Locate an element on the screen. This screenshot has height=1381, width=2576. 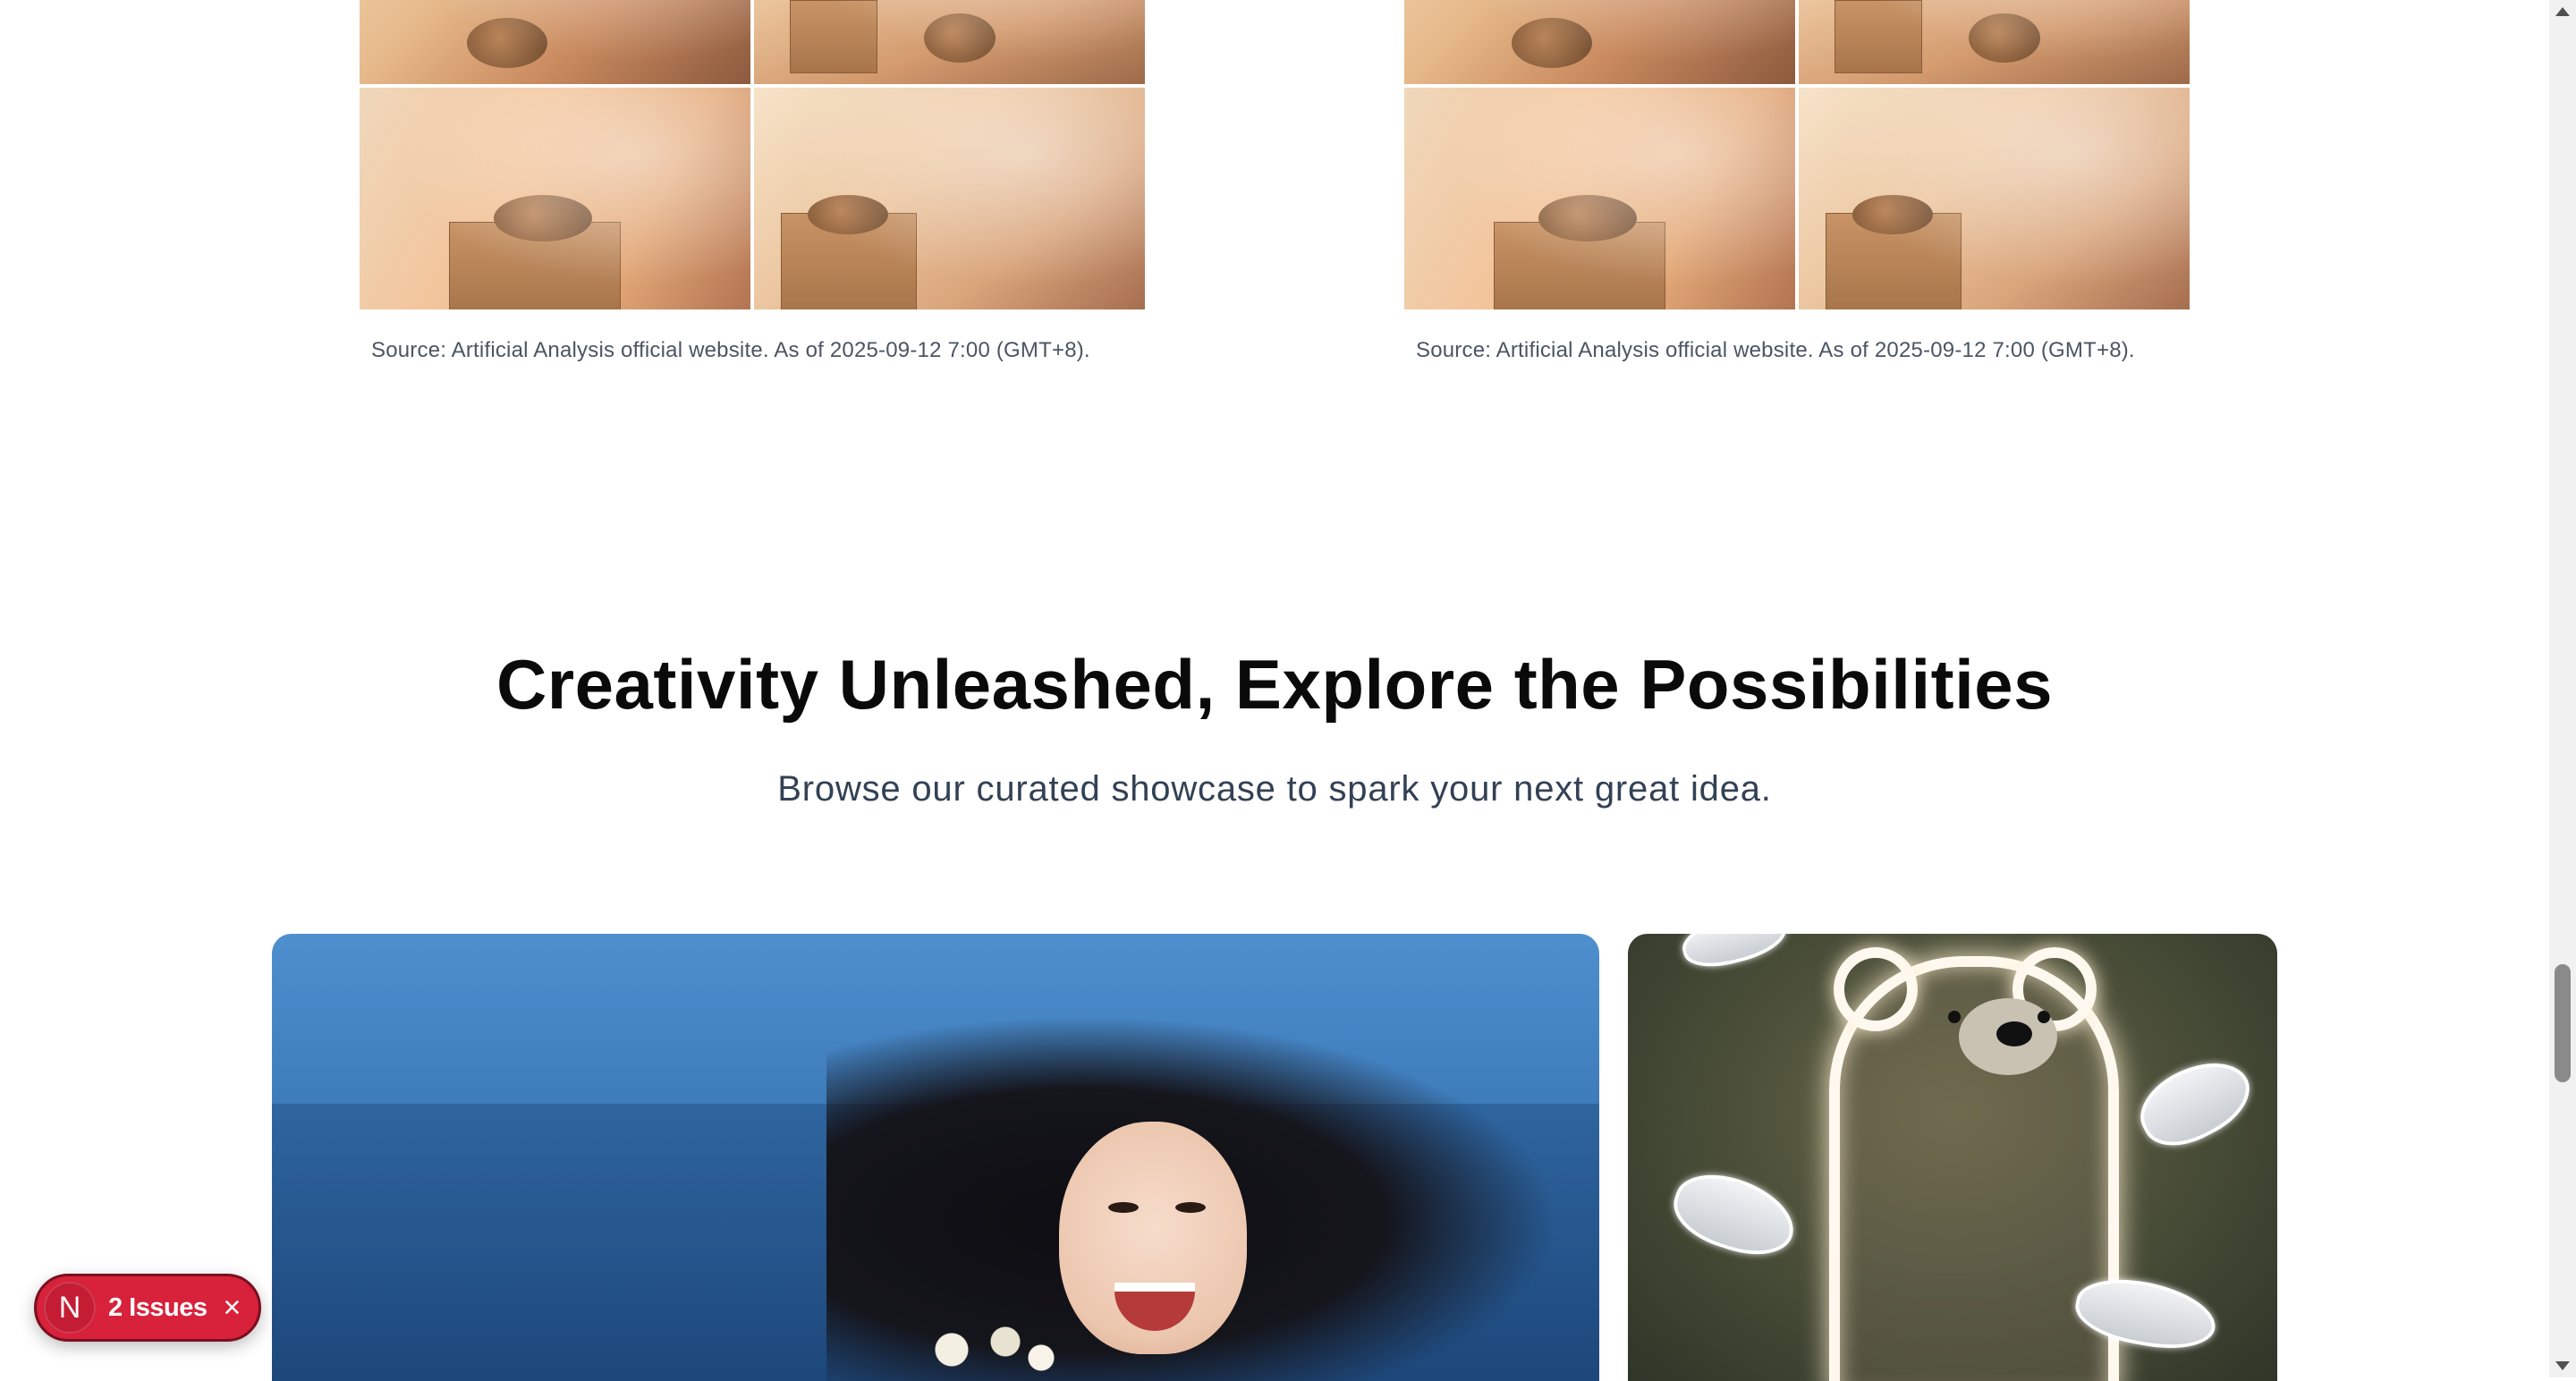
issues-count-label: 2 Issues is located at coordinates (158, 1308).